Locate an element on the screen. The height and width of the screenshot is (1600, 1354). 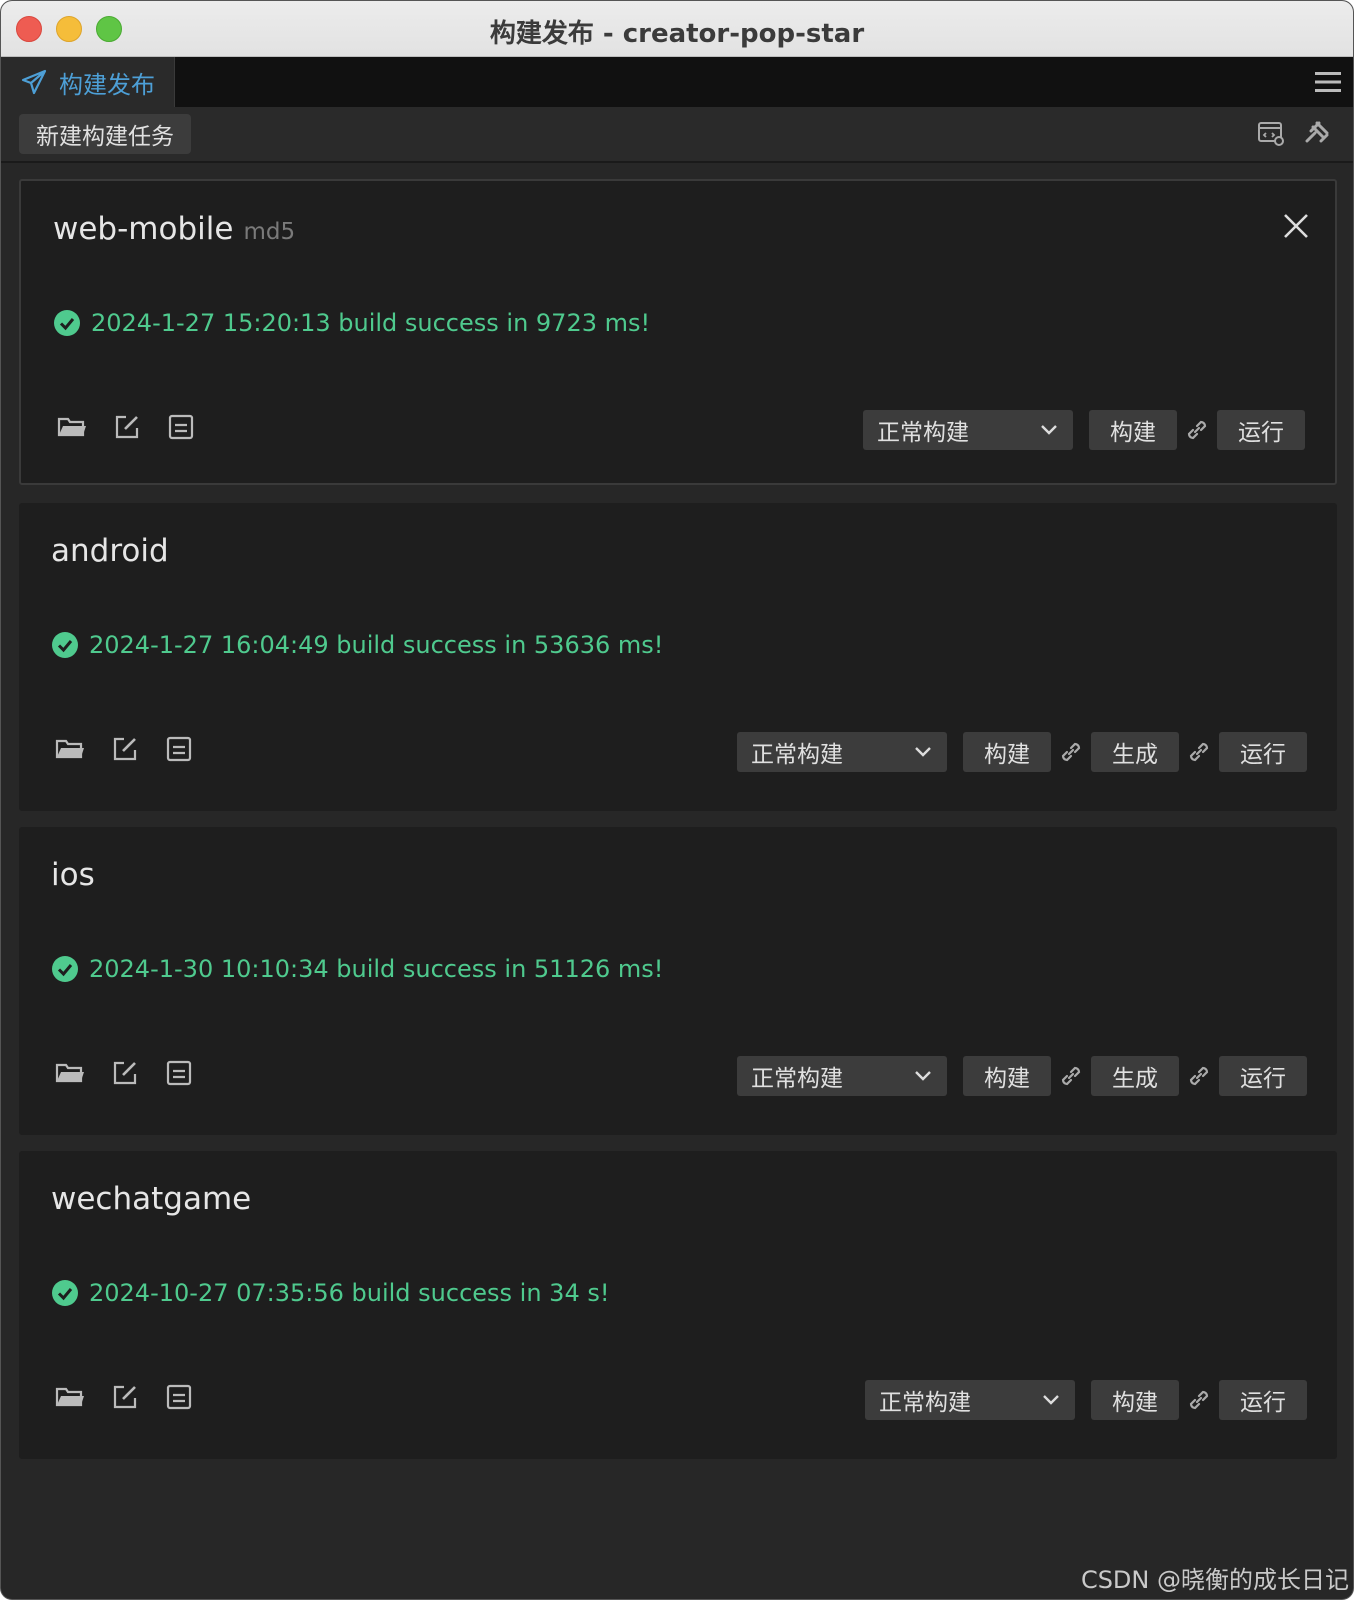
paper-plane-icon is located at coordinates (34, 82).